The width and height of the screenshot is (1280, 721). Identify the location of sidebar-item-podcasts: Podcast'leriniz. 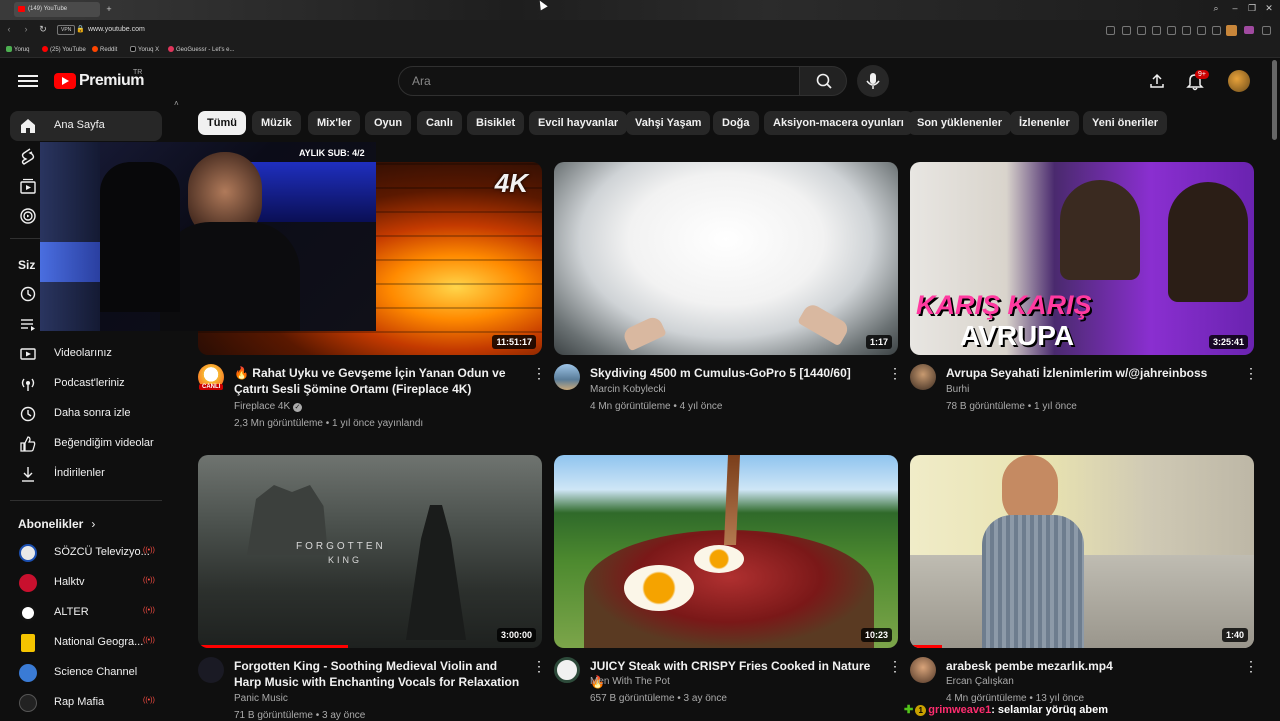
(86, 384).